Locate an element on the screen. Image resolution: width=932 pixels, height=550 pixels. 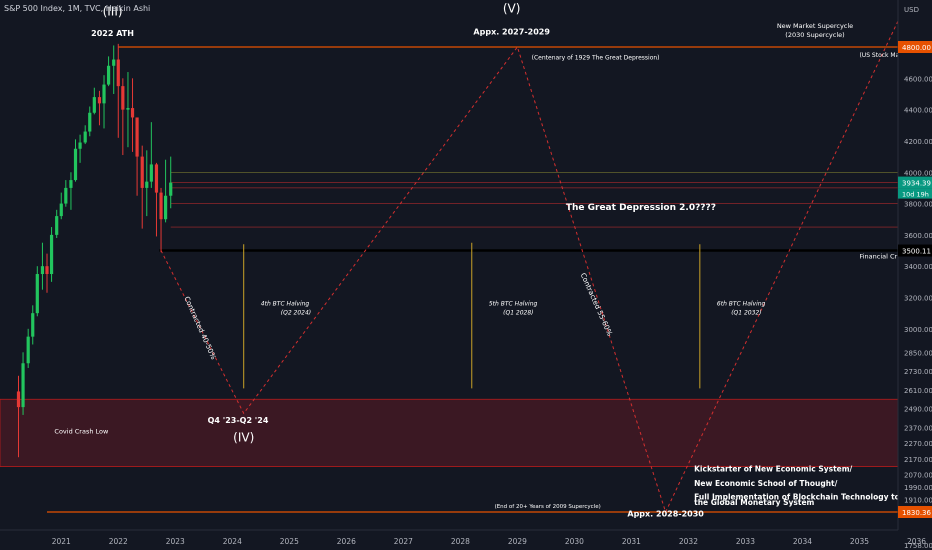
x-tick-label: 2023 is located at coordinates (175, 541).